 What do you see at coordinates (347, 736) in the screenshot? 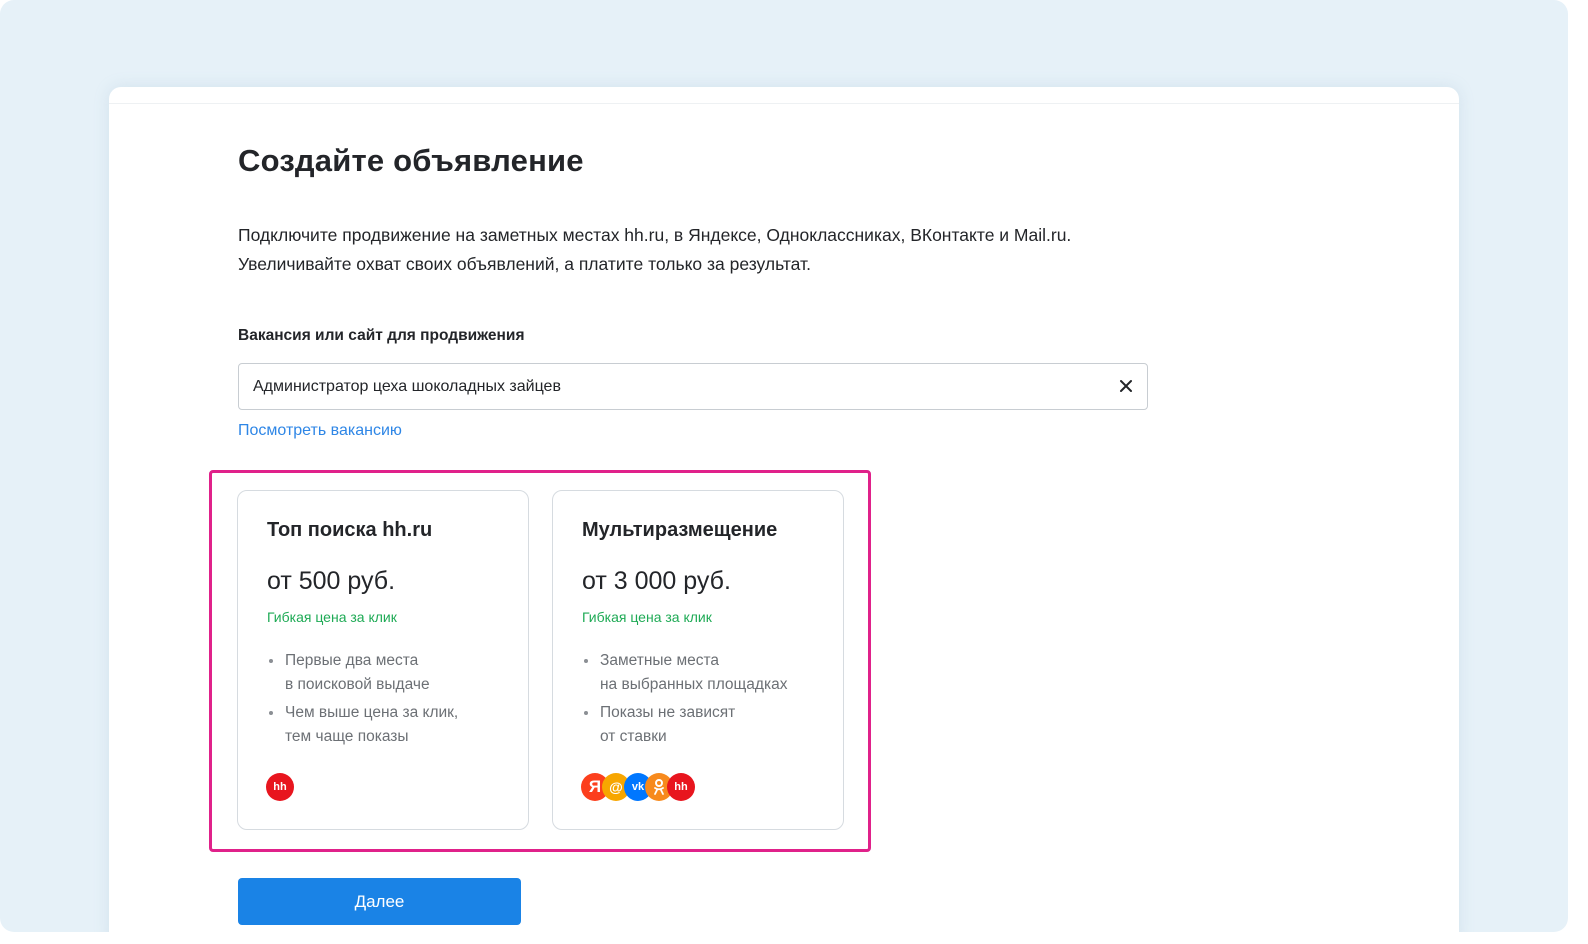
I see `list-item-text: тем чаще показы` at bounding box center [347, 736].